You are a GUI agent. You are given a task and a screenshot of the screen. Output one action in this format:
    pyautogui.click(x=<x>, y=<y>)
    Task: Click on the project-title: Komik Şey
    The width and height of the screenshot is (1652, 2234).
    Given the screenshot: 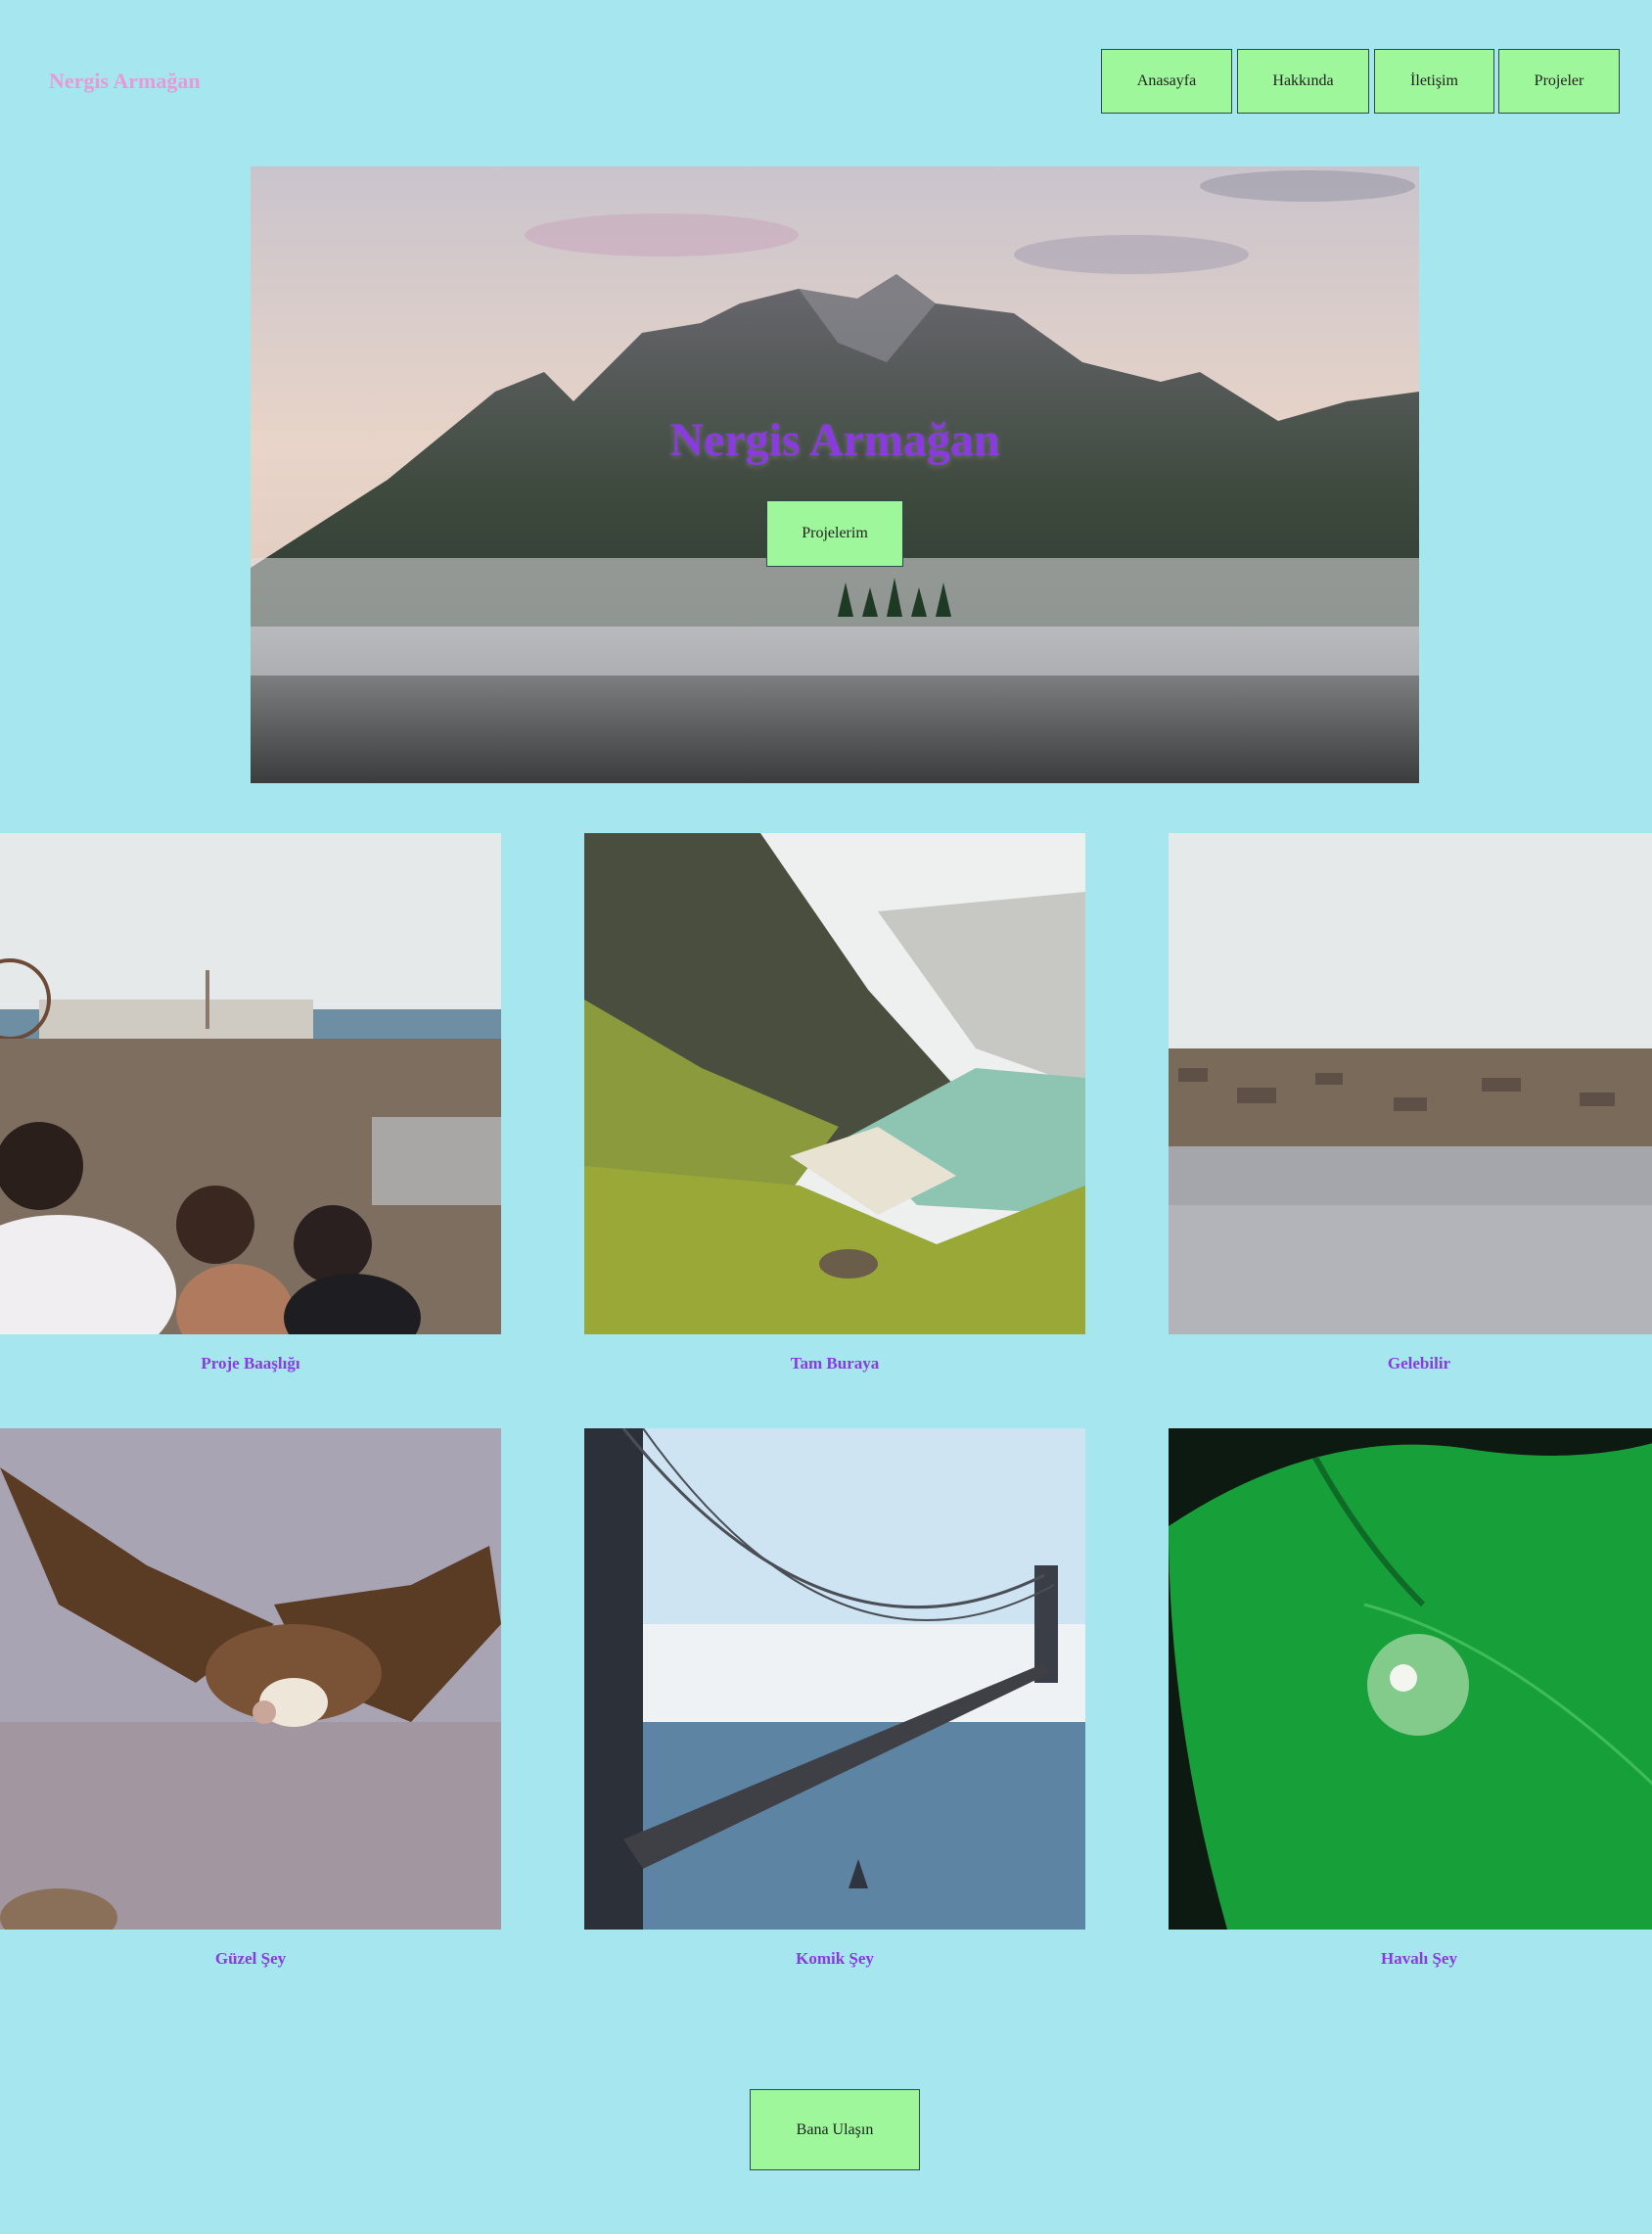 What is the action you would take?
    pyautogui.click(x=835, y=1958)
    